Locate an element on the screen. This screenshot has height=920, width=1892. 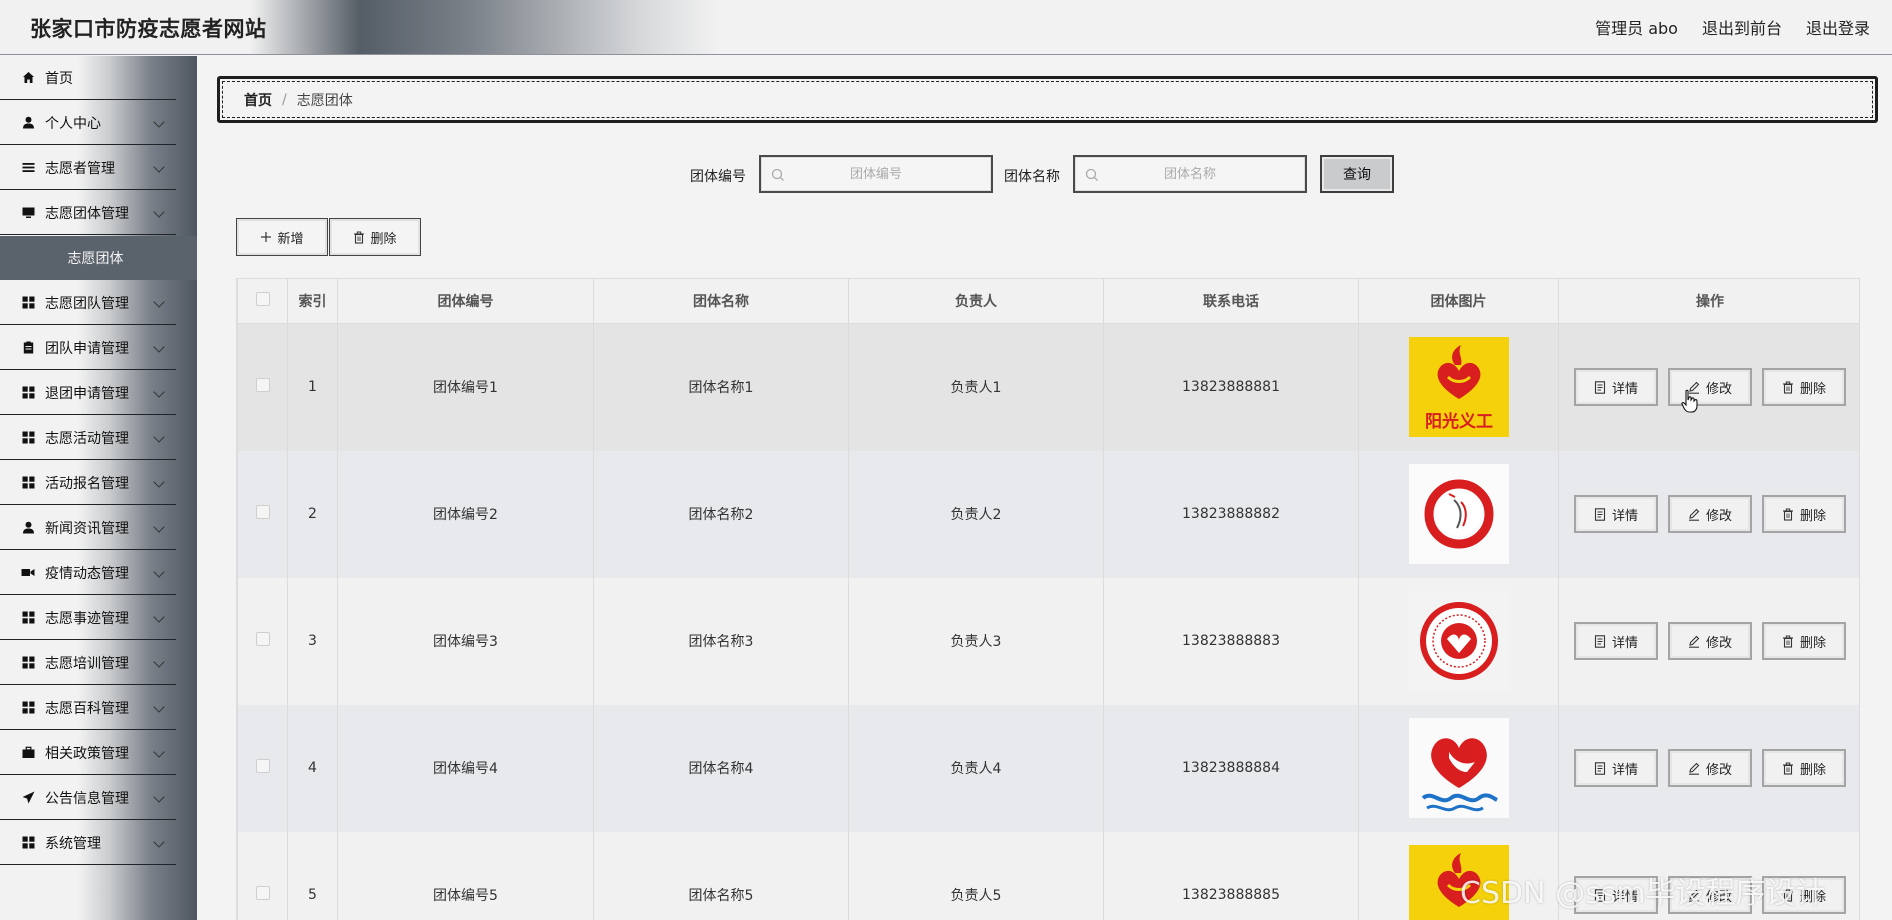
select-all-checkbox is located at coordinates (262, 299).